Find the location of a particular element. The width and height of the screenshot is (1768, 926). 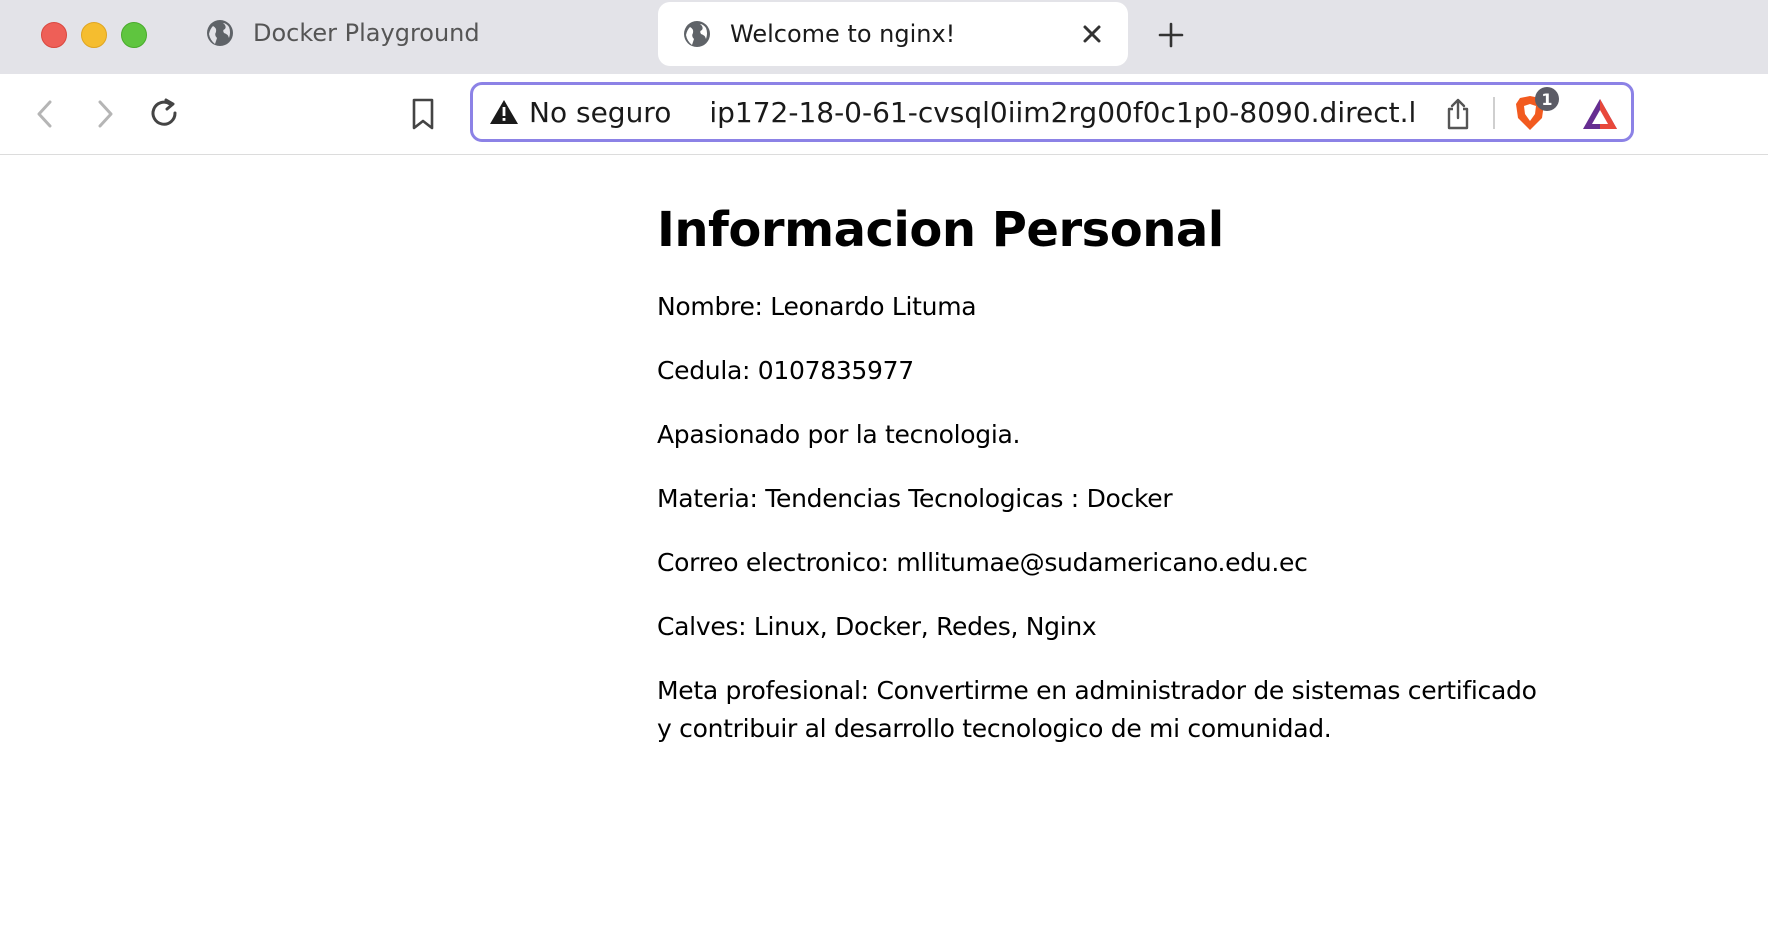

tab-welcome-nginx: Welcome to nginx! is located at coordinates (893, 34).